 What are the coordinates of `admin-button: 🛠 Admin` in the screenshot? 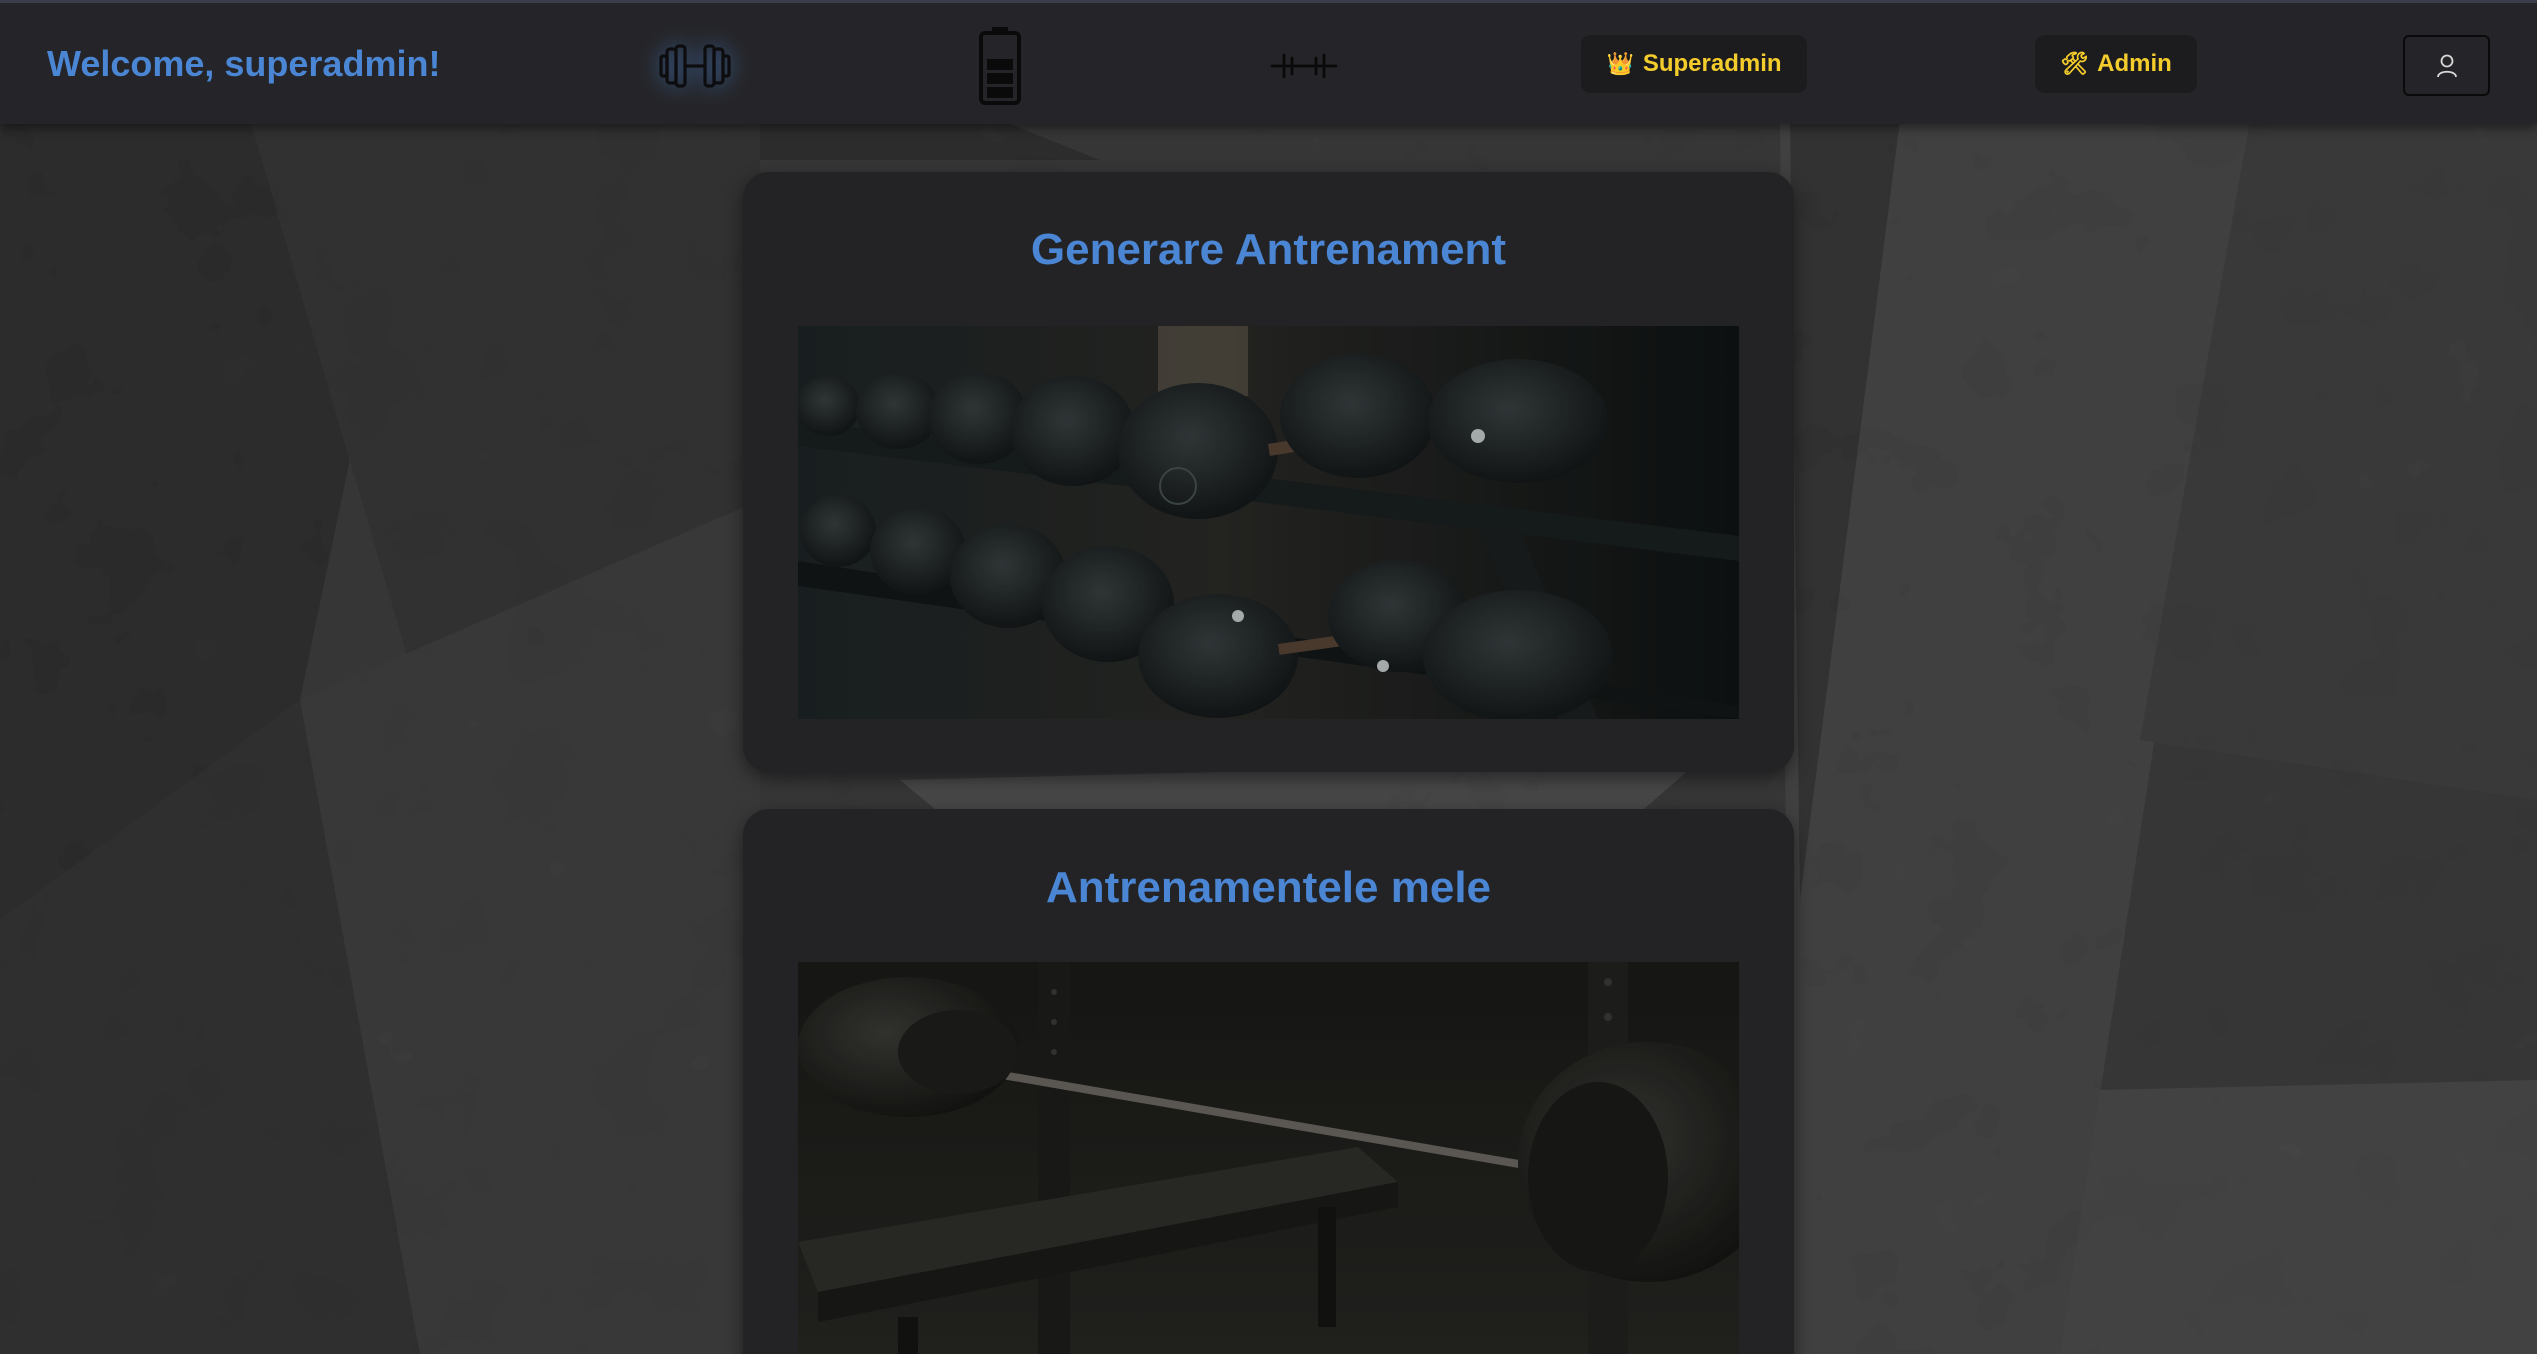 It's located at (2116, 64).